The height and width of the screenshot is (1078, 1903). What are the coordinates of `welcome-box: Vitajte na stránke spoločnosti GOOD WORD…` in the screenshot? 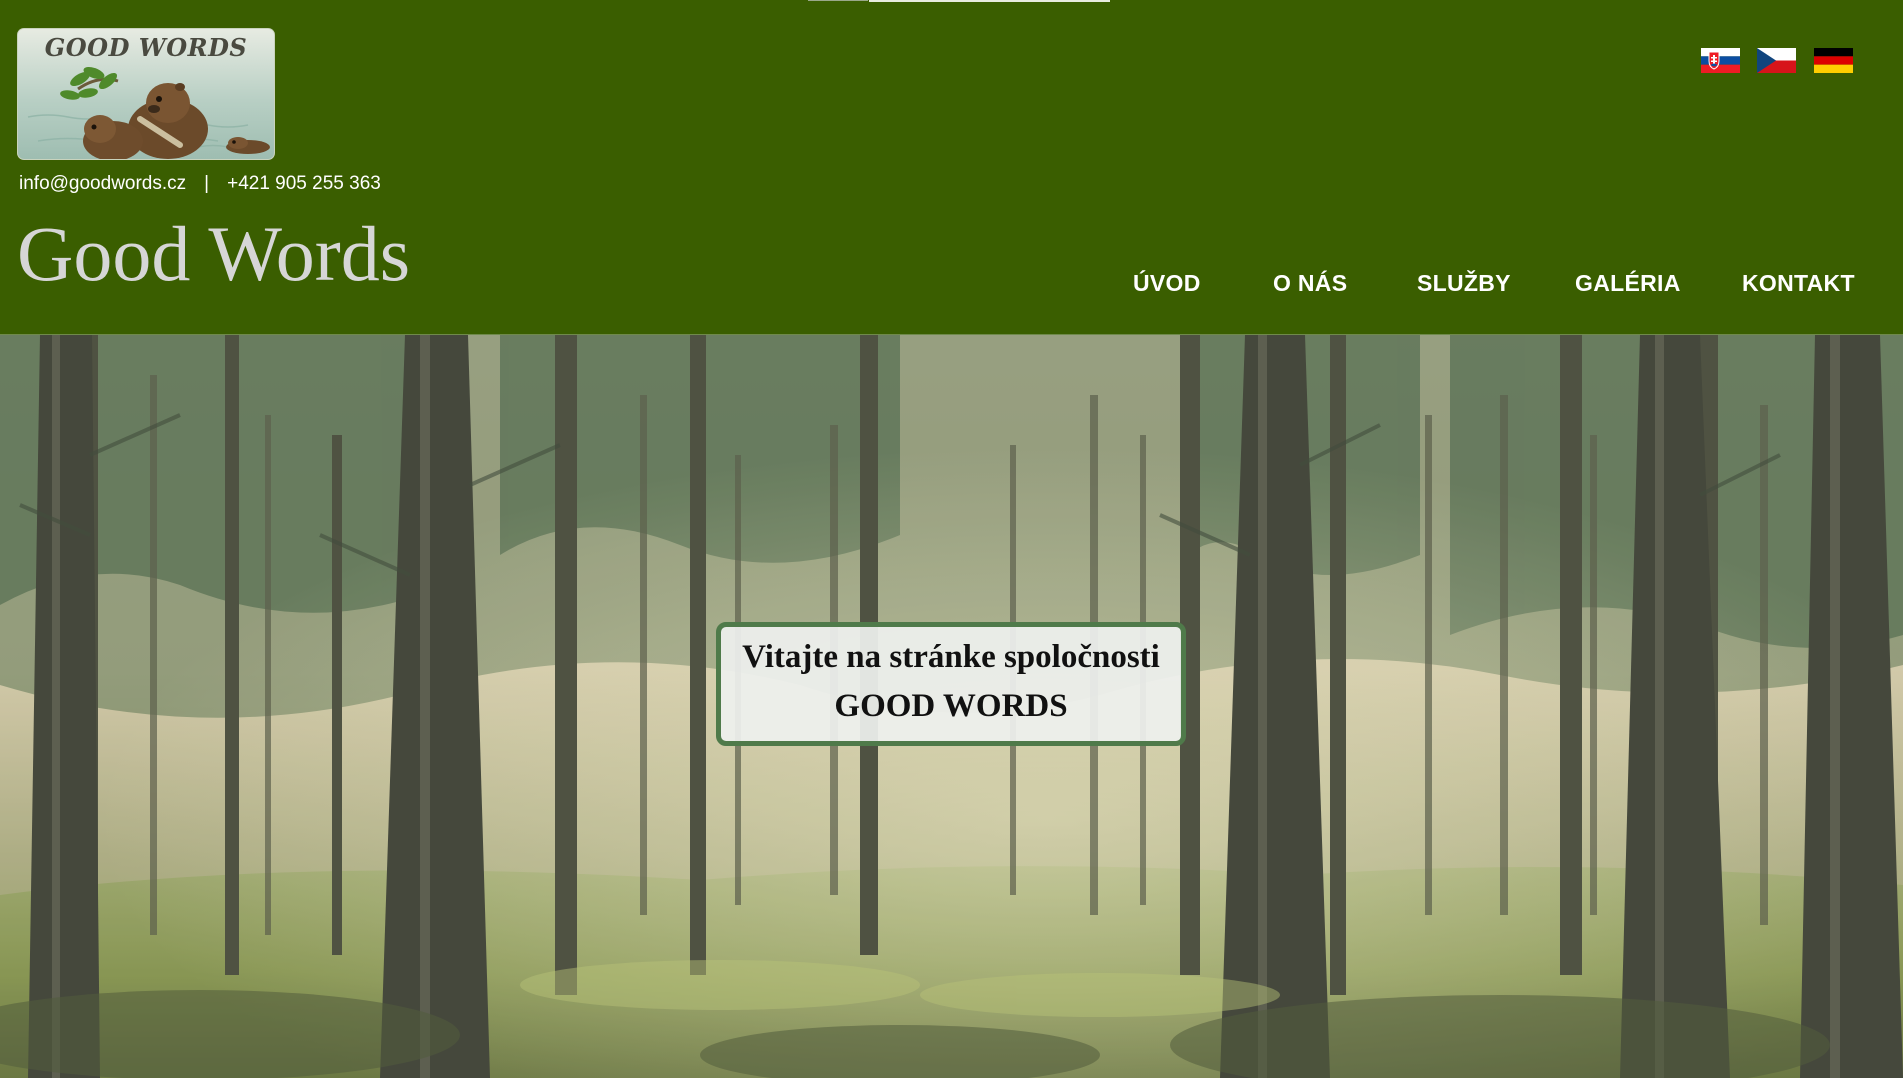 It's located at (951, 684).